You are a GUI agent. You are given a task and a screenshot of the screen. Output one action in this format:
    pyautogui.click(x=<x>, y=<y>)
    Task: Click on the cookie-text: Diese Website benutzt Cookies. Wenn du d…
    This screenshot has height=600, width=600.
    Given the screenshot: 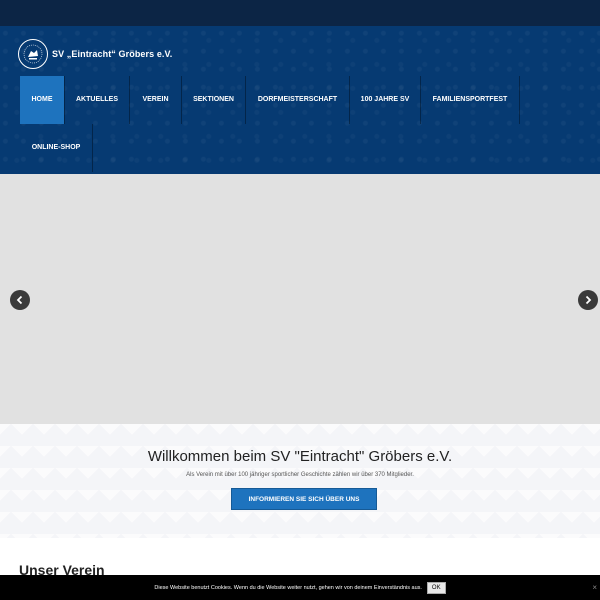 What is the action you would take?
    pyautogui.click(x=288, y=587)
    